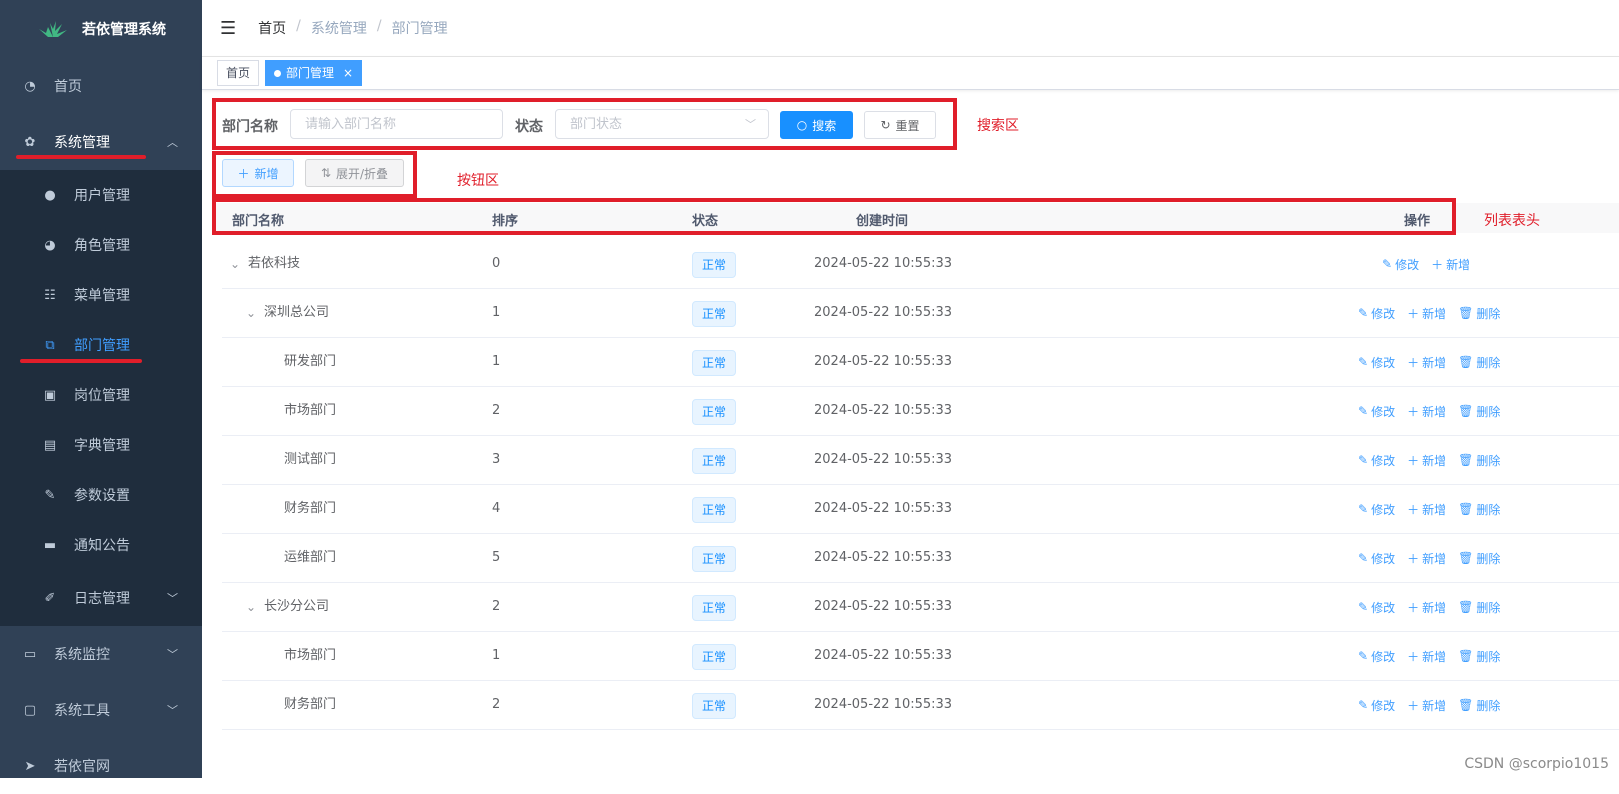 The image size is (1619, 794). Describe the element at coordinates (1488, 460) in the screenshot. I see `action-label: 删除` at that location.